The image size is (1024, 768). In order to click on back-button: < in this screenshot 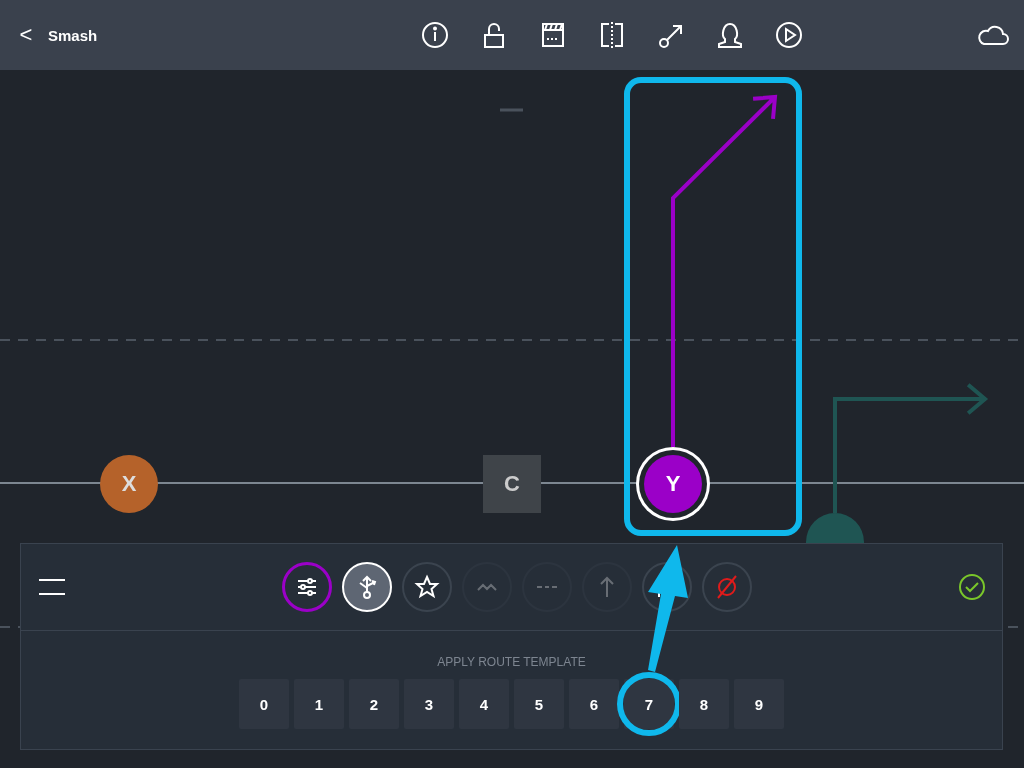, I will do `click(26, 35)`.